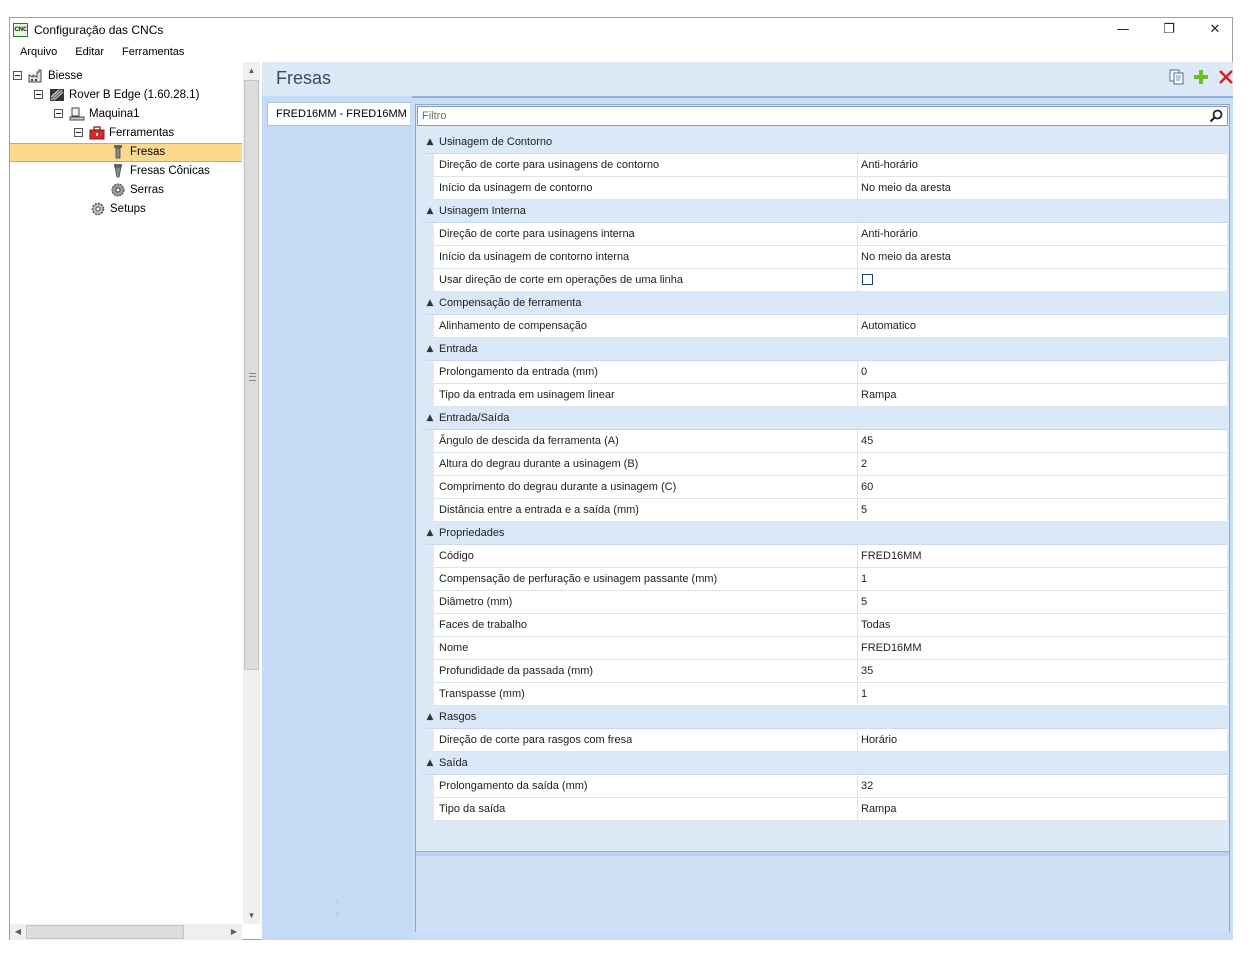  I want to click on property-row: Nome FRED16MM, so click(824, 648).